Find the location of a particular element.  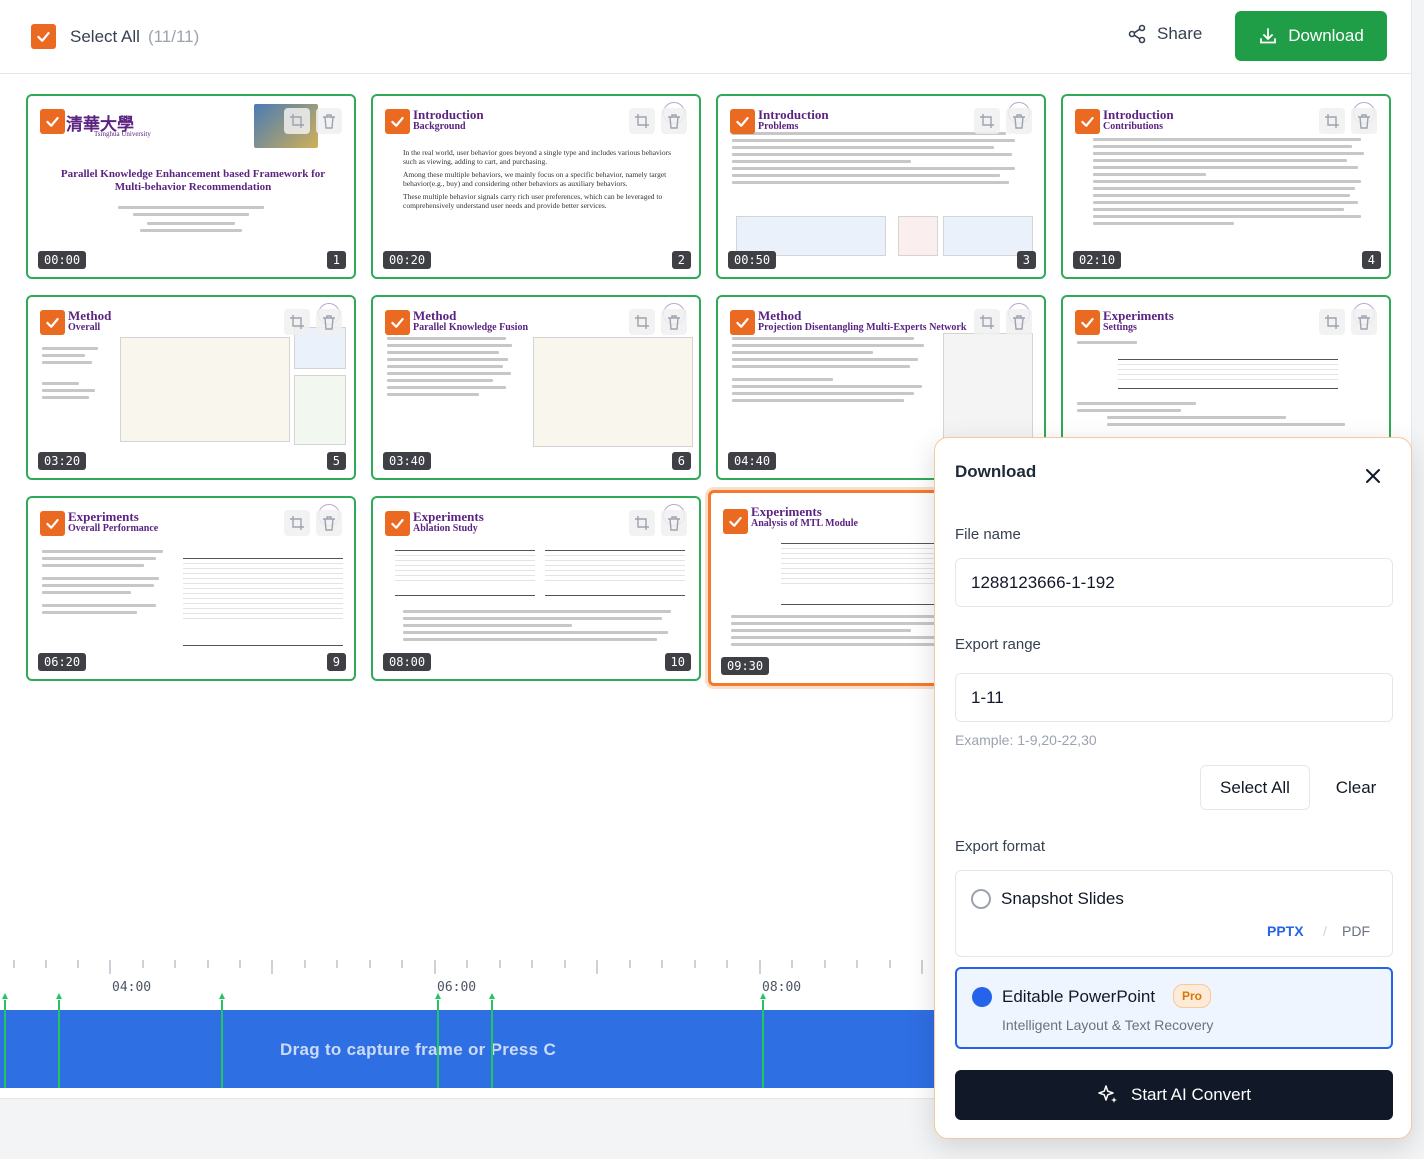

editable-radio is located at coordinates (982, 997).